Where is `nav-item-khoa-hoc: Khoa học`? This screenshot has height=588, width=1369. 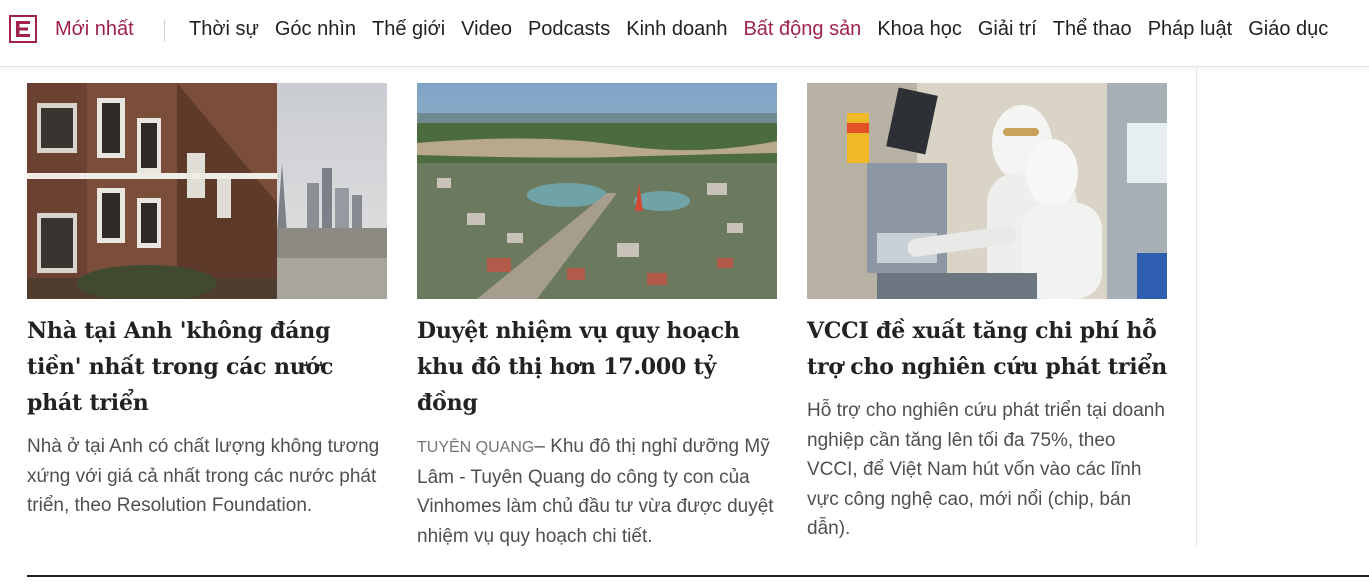 nav-item-khoa-hoc: Khoa học is located at coordinates (919, 29).